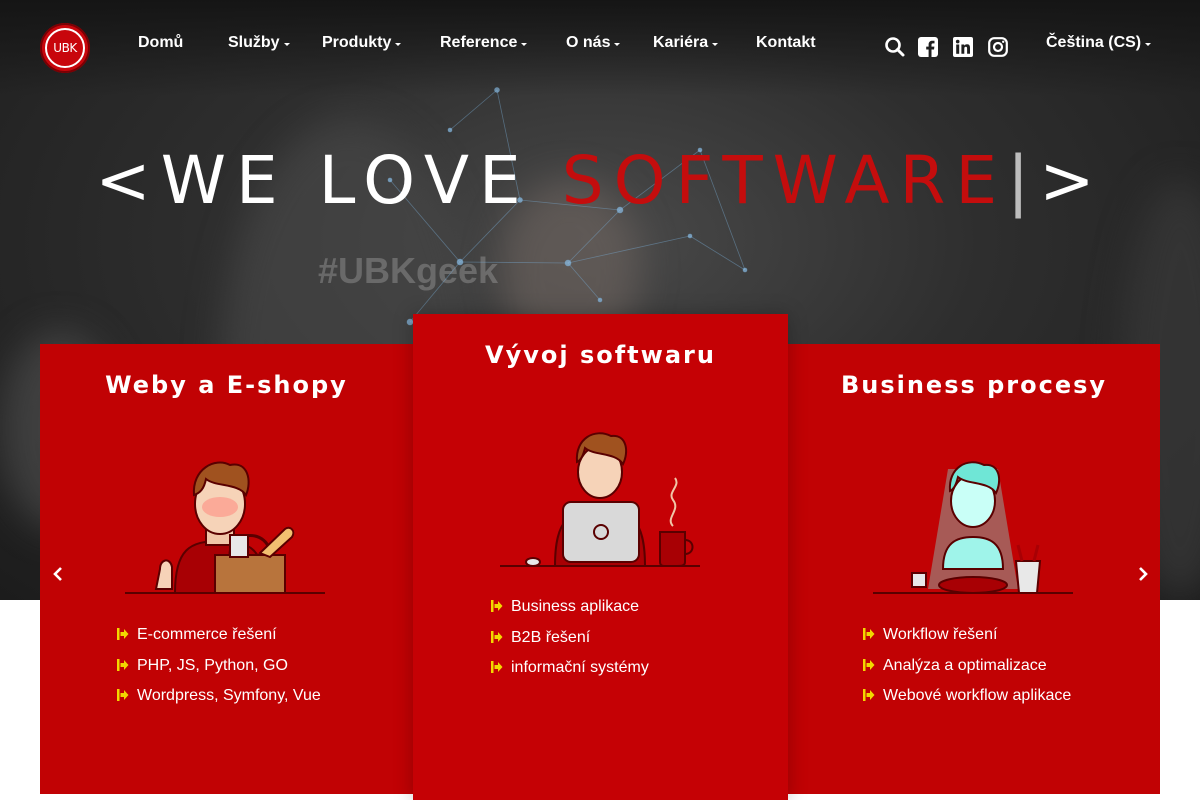  Describe the element at coordinates (974, 385) in the screenshot. I see `card-title: Business procesy` at that location.